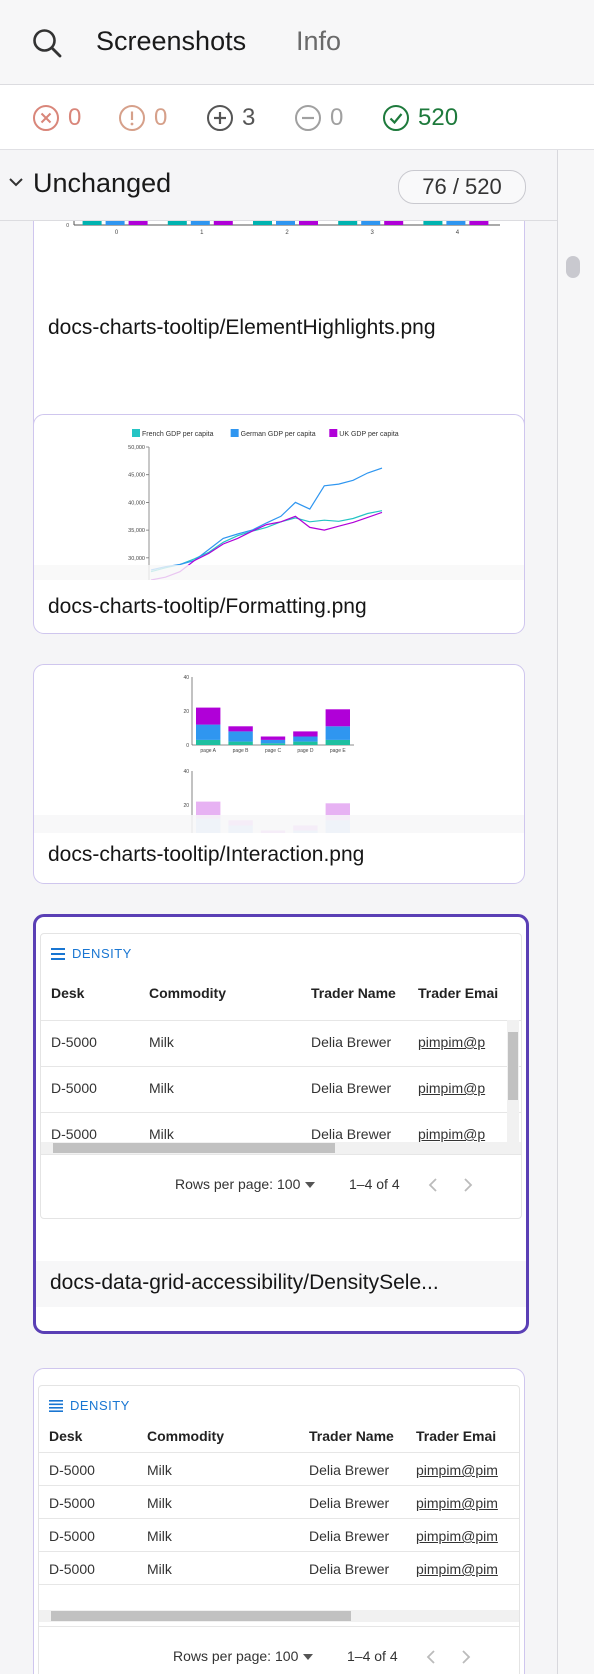  I want to click on vertical-scrollbar-thumb, so click(513, 1066).